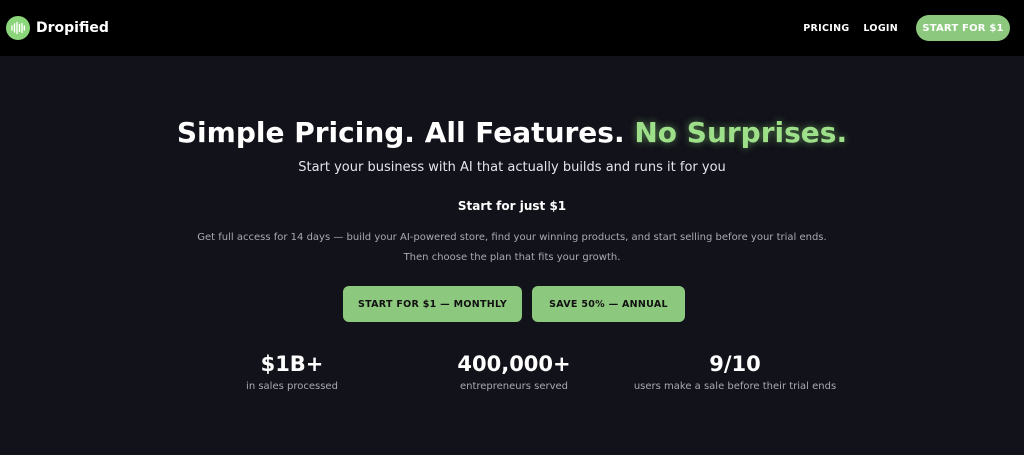  What do you see at coordinates (400, 132) in the screenshot?
I see `headline-main: Simple Pricing. All Features.` at bounding box center [400, 132].